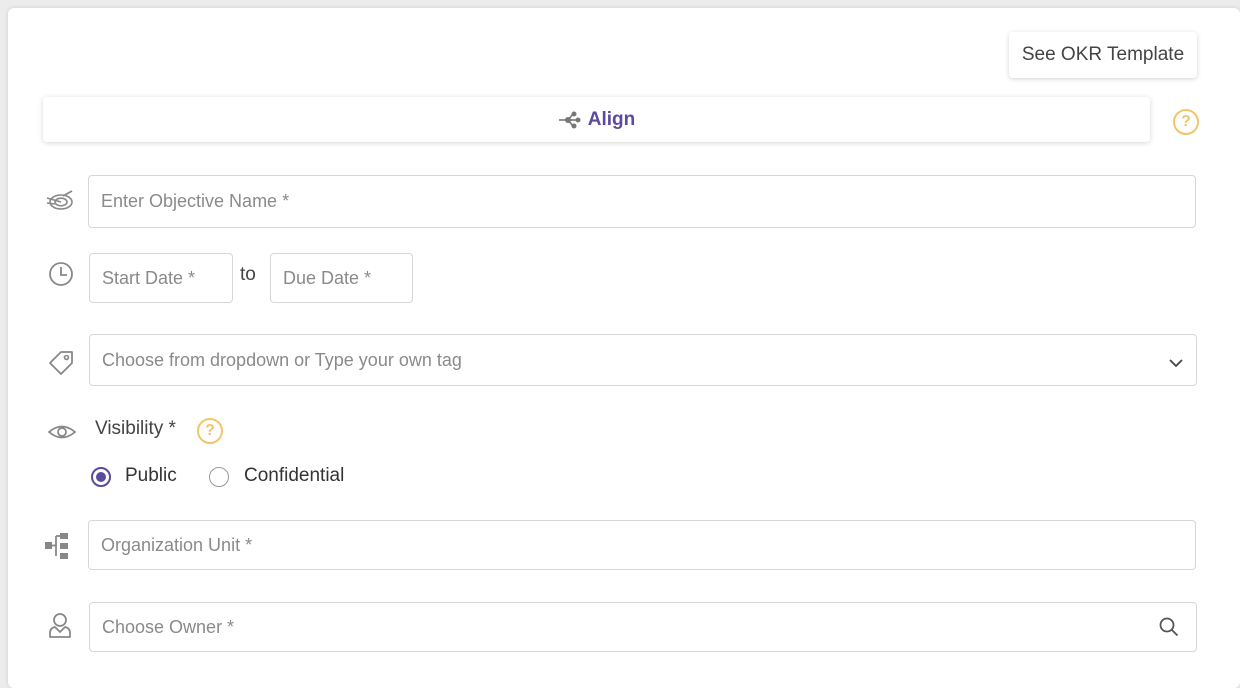 The height and width of the screenshot is (688, 1240). I want to click on align-button: Align, so click(596, 119).